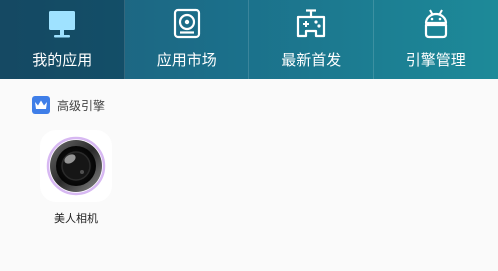 The image size is (498, 271). Describe the element at coordinates (81, 105) in the screenshot. I see `section-title: 高级引擎` at that location.